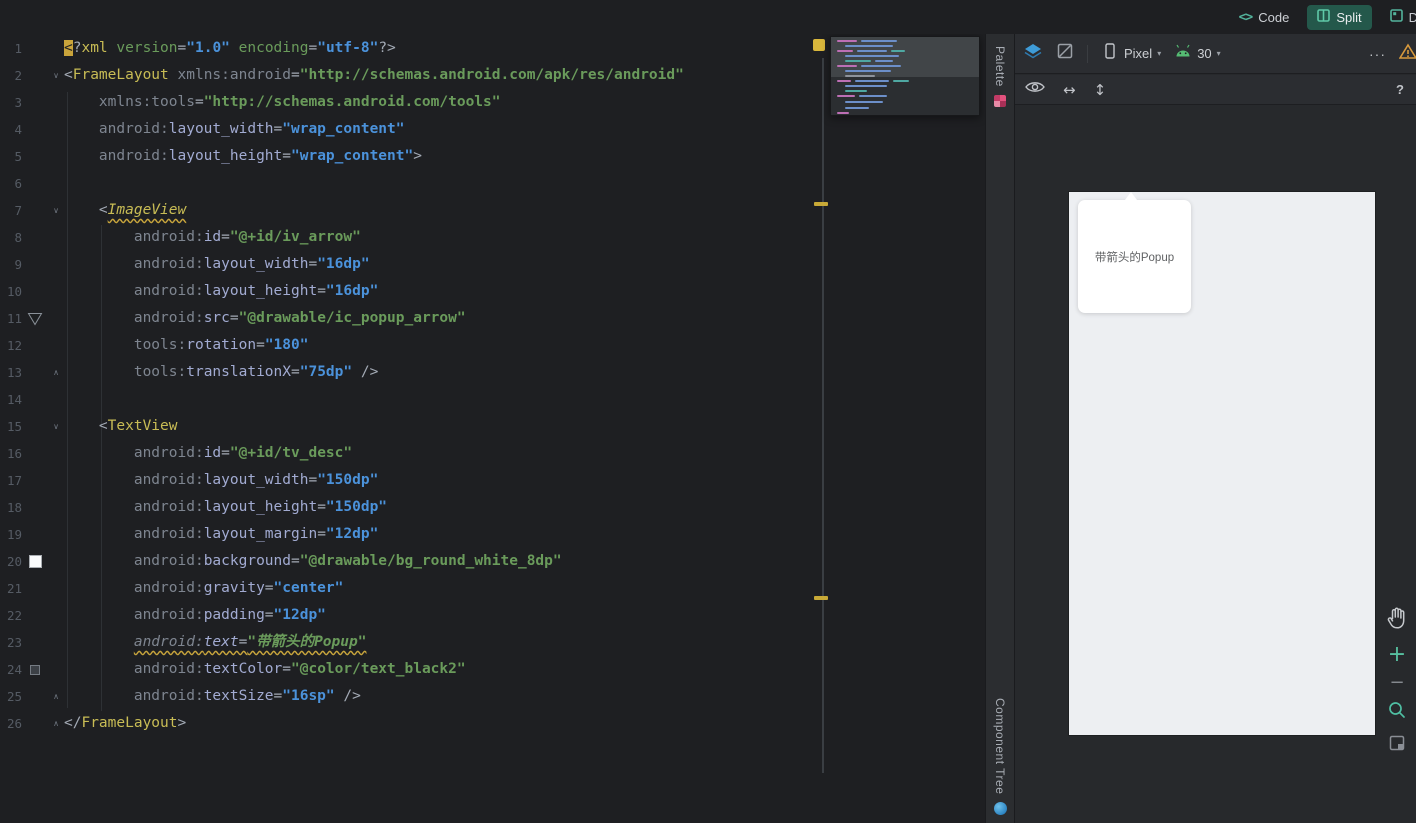 This screenshot has width=1416, height=823. What do you see at coordinates (225, 507) in the screenshot?
I see `code-text: android:layout_height="150dp"` at bounding box center [225, 507].